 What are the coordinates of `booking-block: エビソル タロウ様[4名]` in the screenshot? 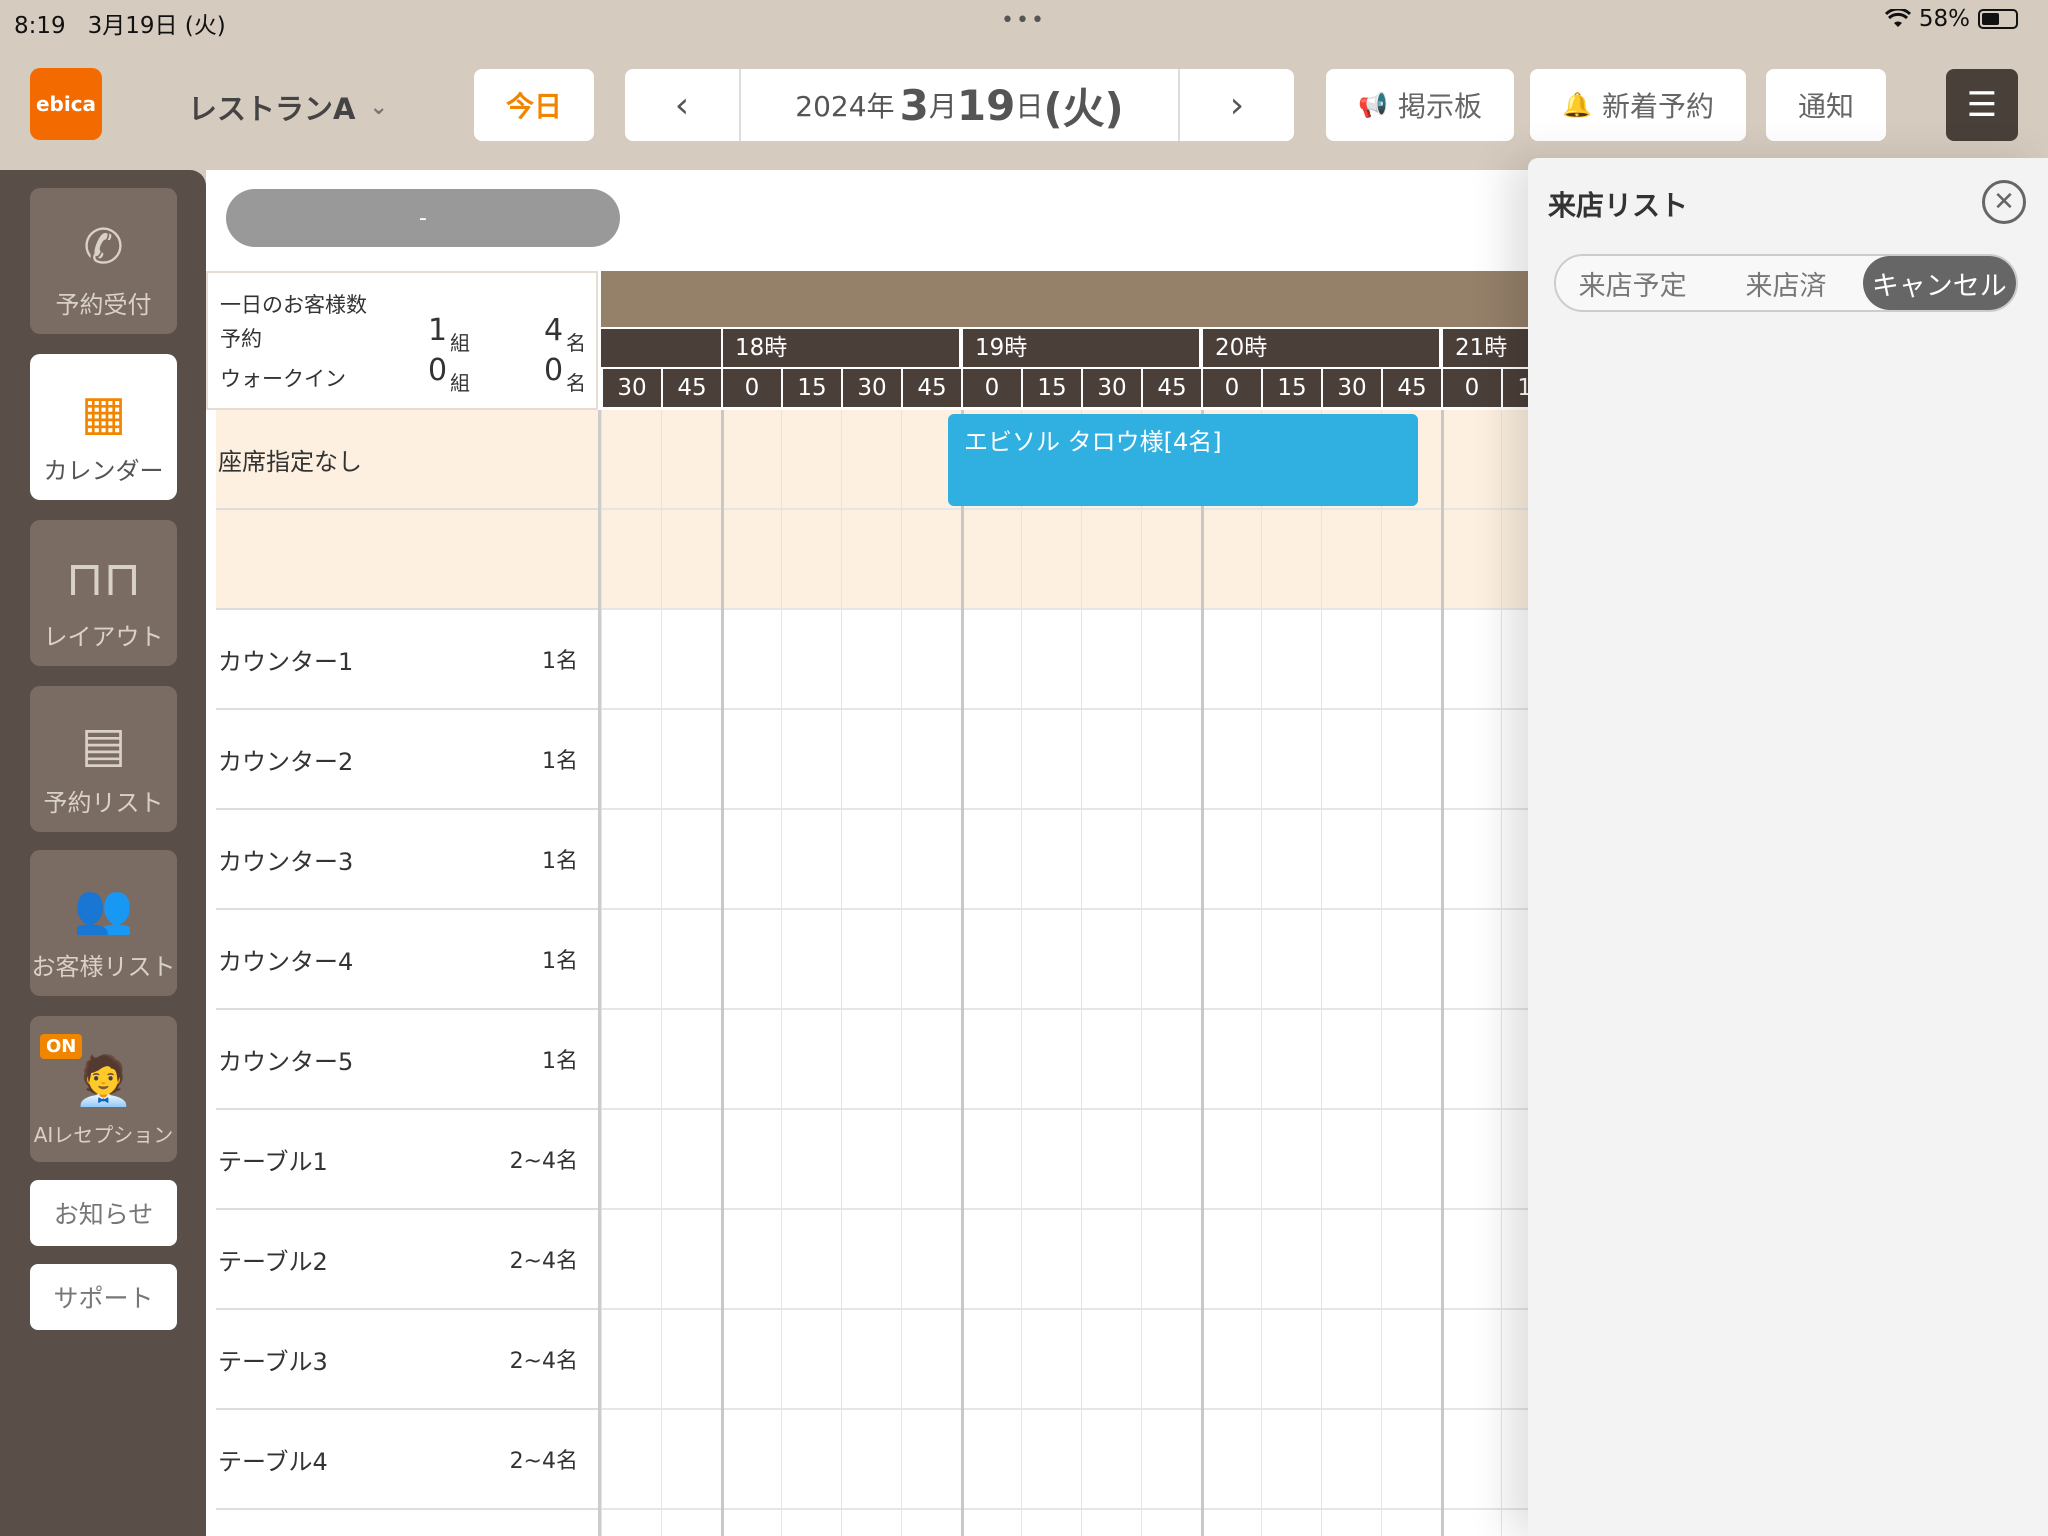 It's located at (1183, 460).